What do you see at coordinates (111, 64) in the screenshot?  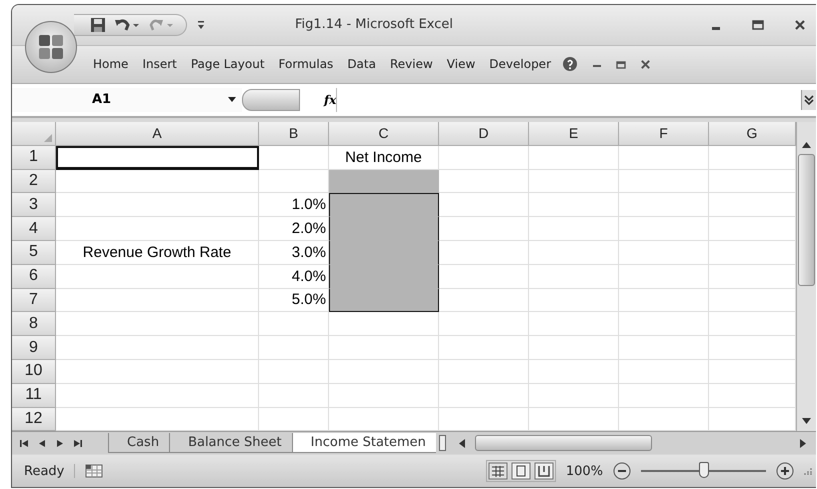 I see `ribbon-tab: Home` at bounding box center [111, 64].